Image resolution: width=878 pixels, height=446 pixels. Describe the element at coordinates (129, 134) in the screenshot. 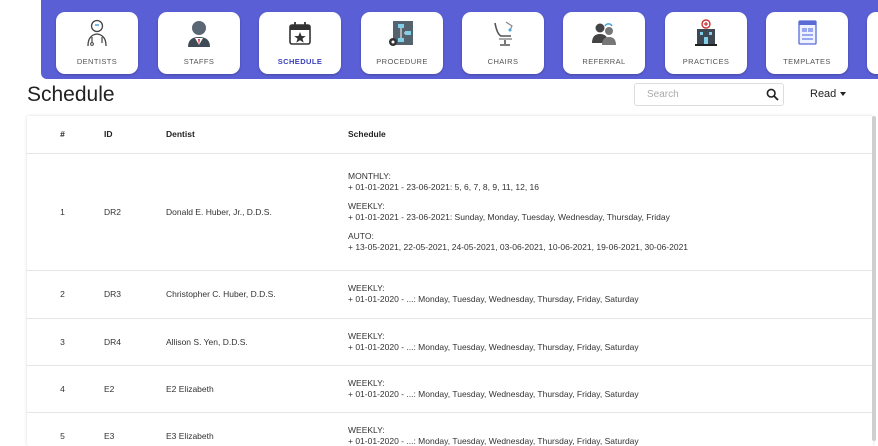

I see `column-header-id: ID` at that location.